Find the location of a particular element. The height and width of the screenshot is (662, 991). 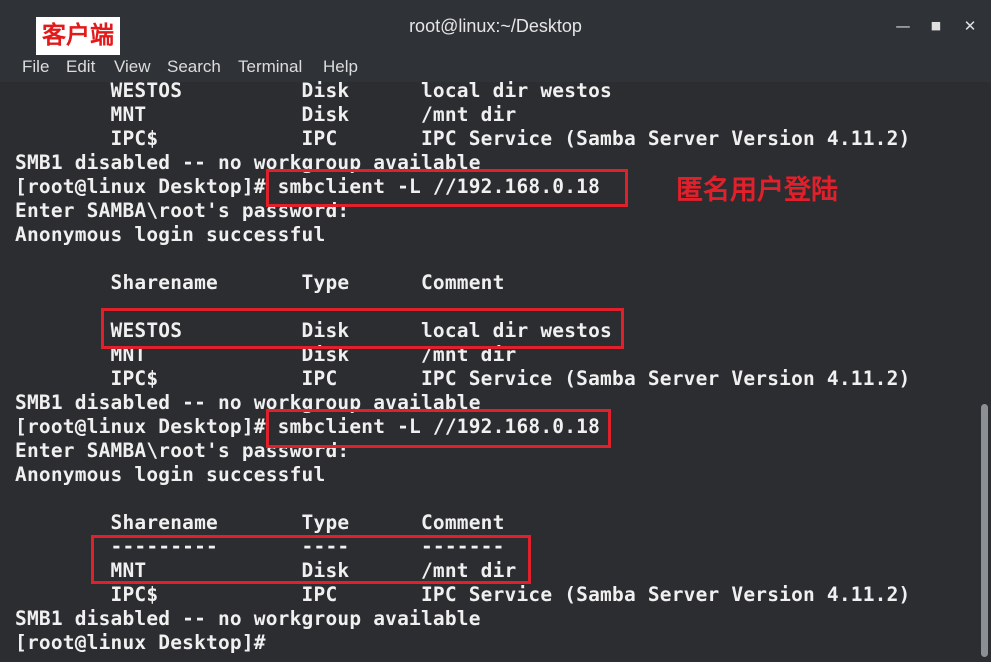

menu-view: View is located at coordinates (132, 67).